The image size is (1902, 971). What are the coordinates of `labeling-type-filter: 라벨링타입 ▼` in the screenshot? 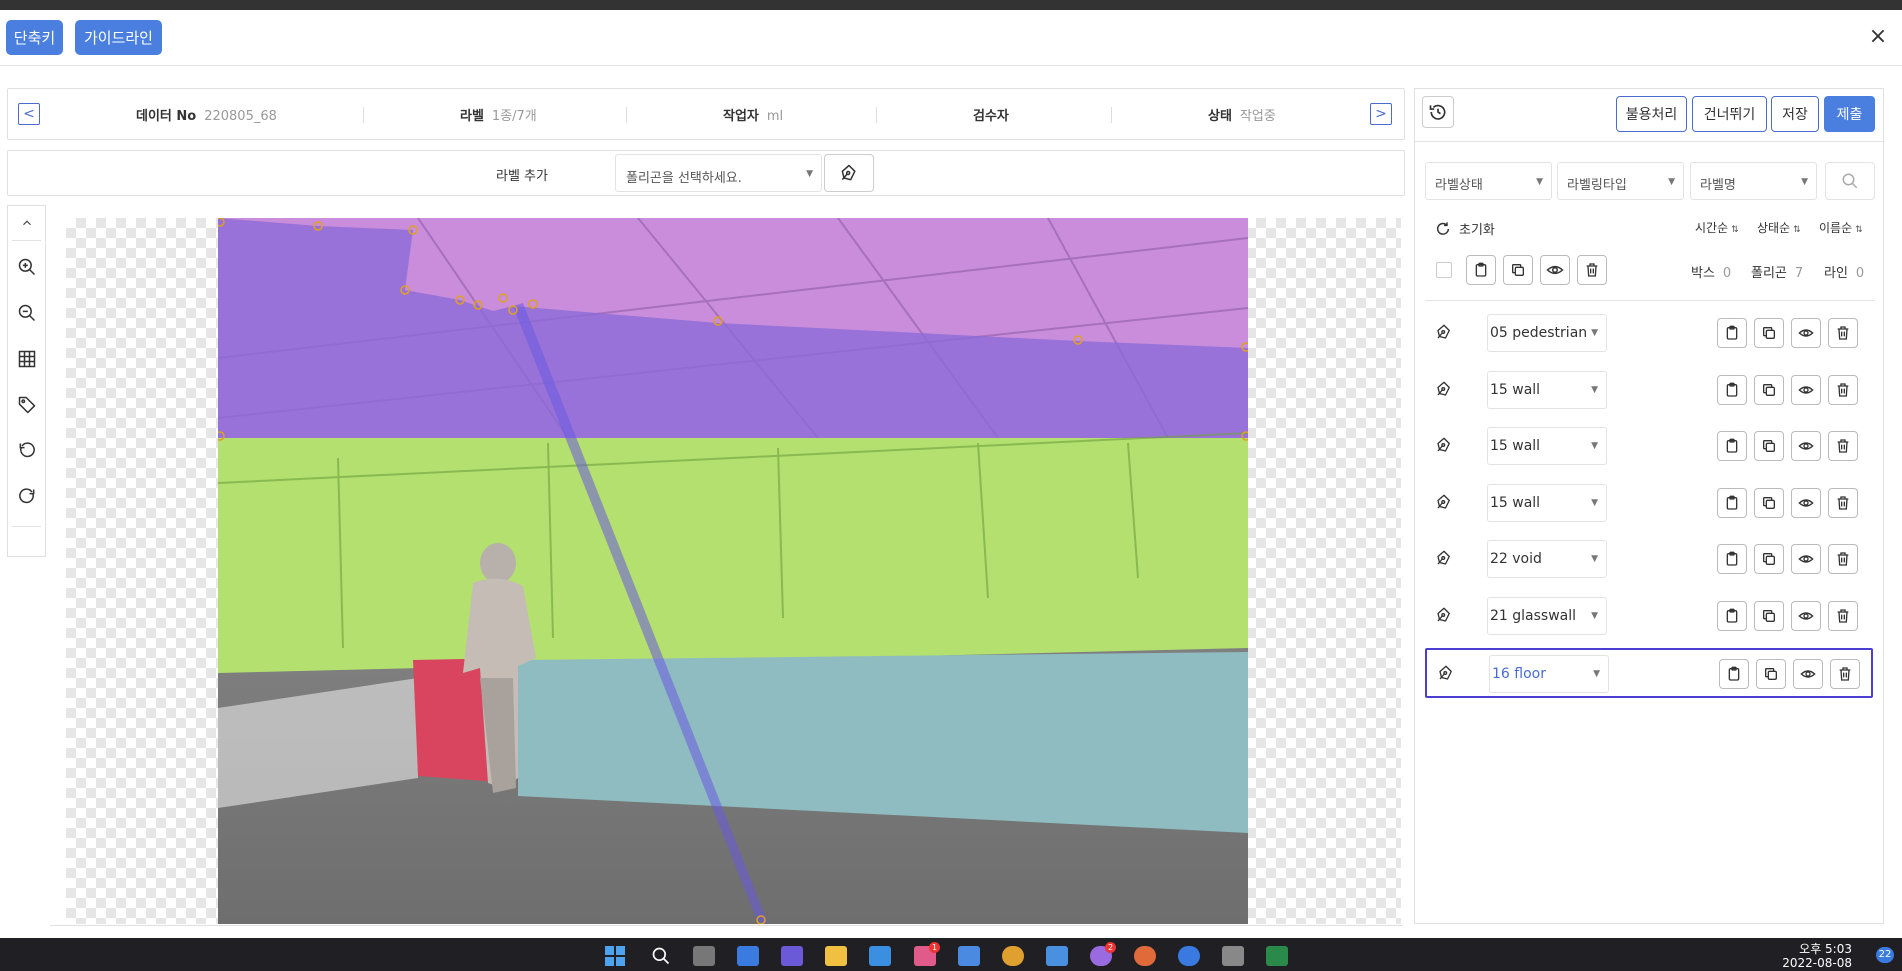 It's located at (1620, 181).